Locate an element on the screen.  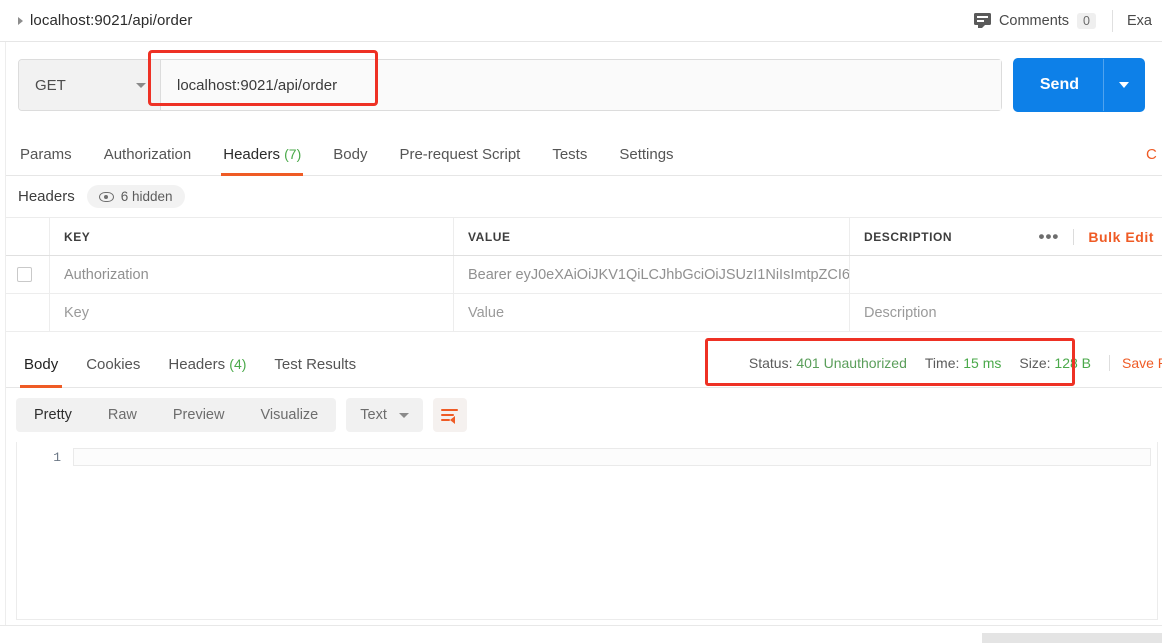
view-mode-group: Pretty Raw Preview Visualize is located at coordinates (176, 415).